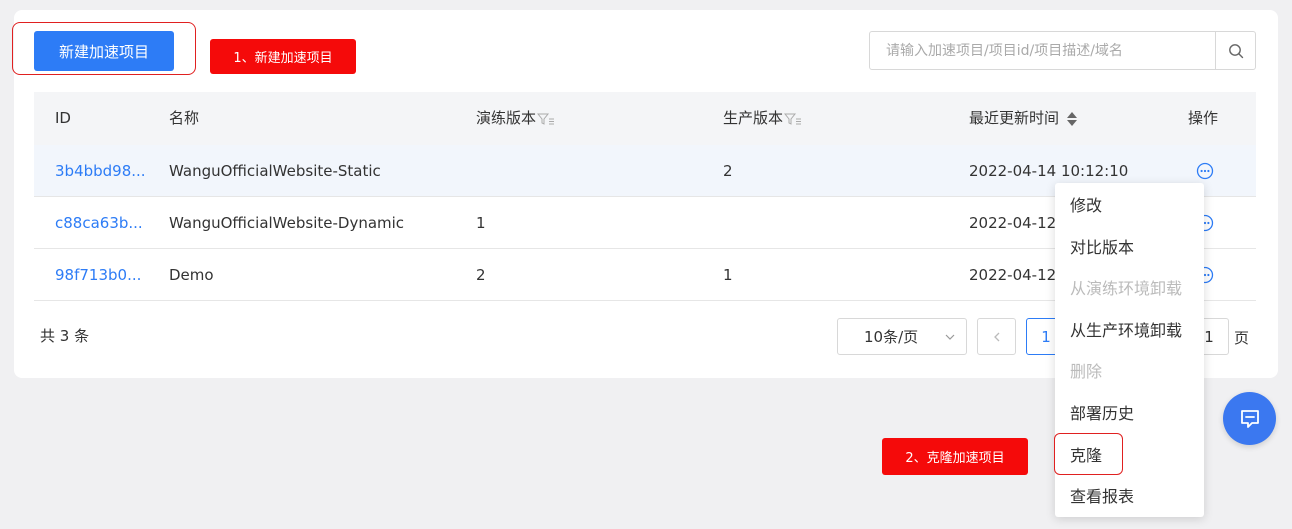 This screenshot has height=529, width=1292. What do you see at coordinates (1043, 50) in the screenshot?
I see `search-input` at bounding box center [1043, 50].